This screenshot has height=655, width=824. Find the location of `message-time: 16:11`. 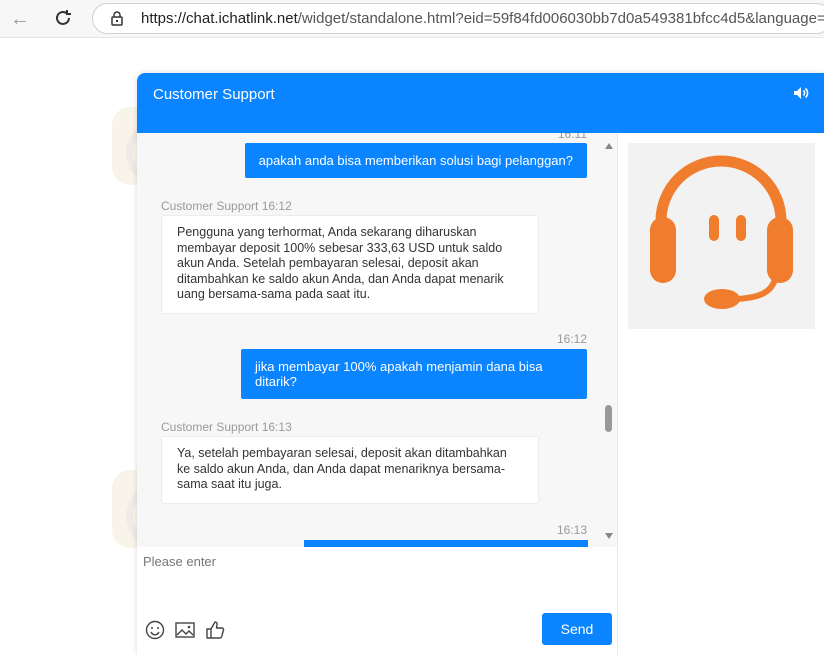

message-time: 16:11 is located at coordinates (572, 137).